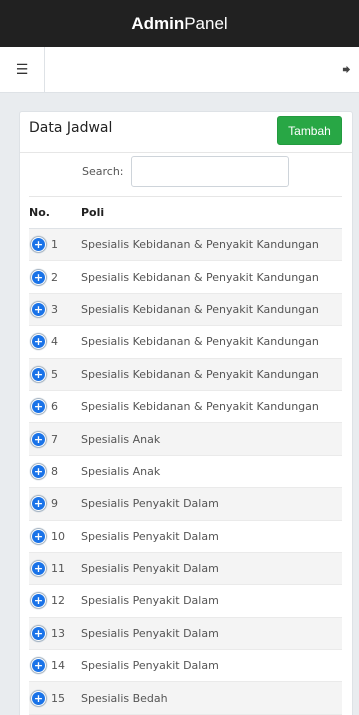 The height and width of the screenshot is (715, 359). I want to click on row-number-cell: +6, so click(55, 406).